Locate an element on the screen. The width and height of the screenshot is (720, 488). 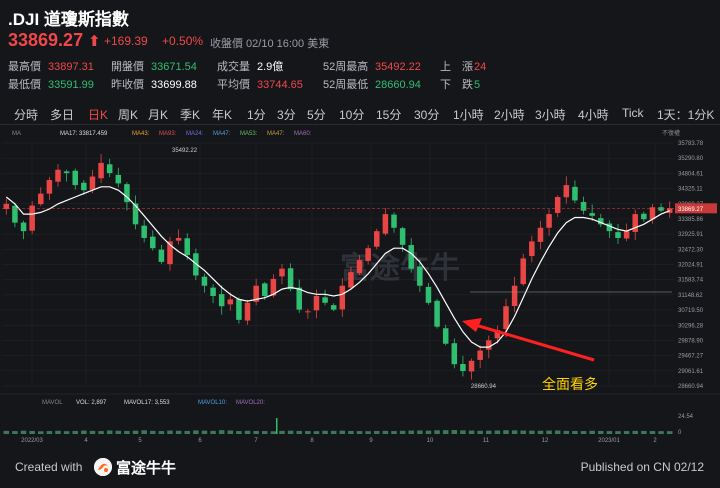
last-price: 33869.27 is located at coordinates (46, 40).